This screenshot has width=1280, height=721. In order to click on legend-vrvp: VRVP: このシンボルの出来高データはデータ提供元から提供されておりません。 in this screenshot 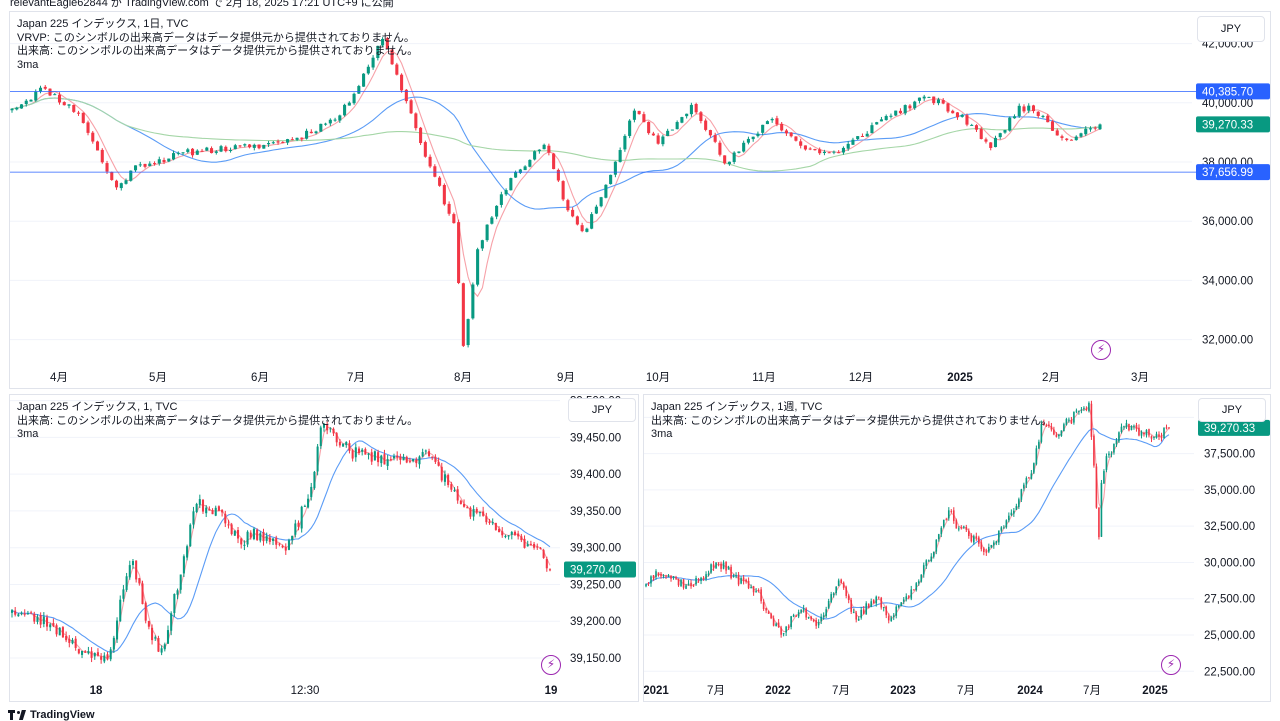, I will do `click(216, 37)`.